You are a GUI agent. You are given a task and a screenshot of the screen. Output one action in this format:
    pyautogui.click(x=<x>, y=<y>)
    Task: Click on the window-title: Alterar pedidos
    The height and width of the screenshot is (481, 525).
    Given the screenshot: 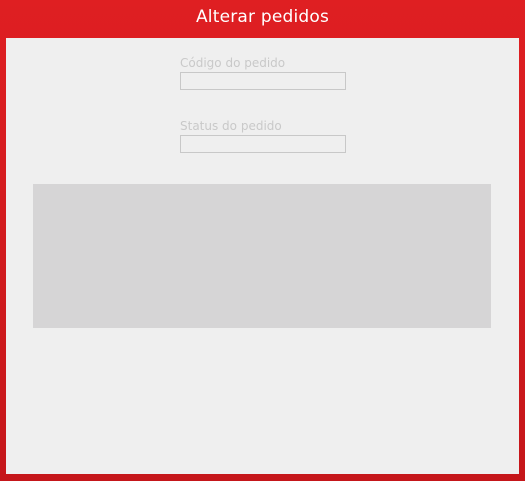 What is the action you would take?
    pyautogui.click(x=262, y=16)
    